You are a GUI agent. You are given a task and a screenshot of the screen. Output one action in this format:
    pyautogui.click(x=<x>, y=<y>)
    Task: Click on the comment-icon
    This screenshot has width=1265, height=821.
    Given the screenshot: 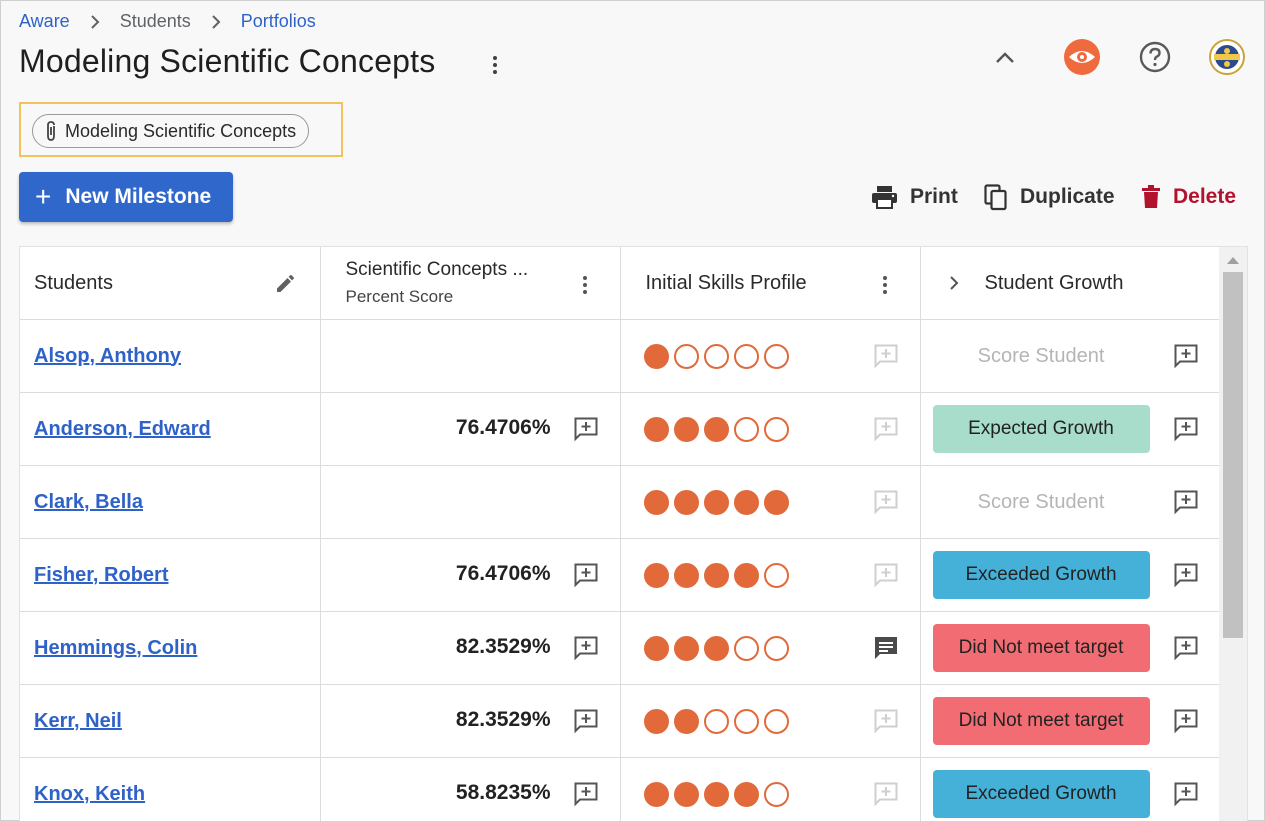 What is the action you would take?
    pyautogui.click(x=886, y=648)
    